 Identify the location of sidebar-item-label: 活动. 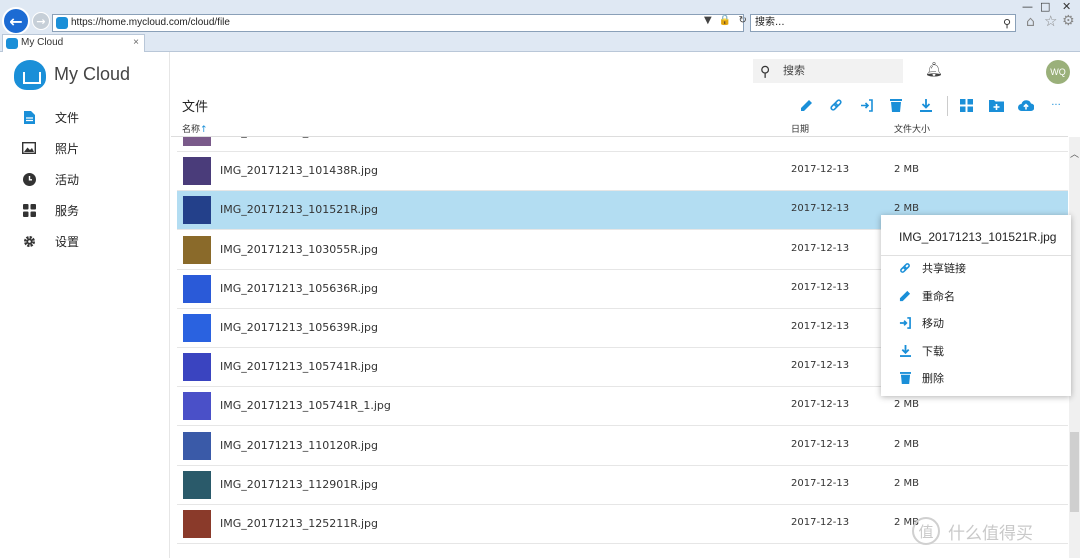
(67, 179).